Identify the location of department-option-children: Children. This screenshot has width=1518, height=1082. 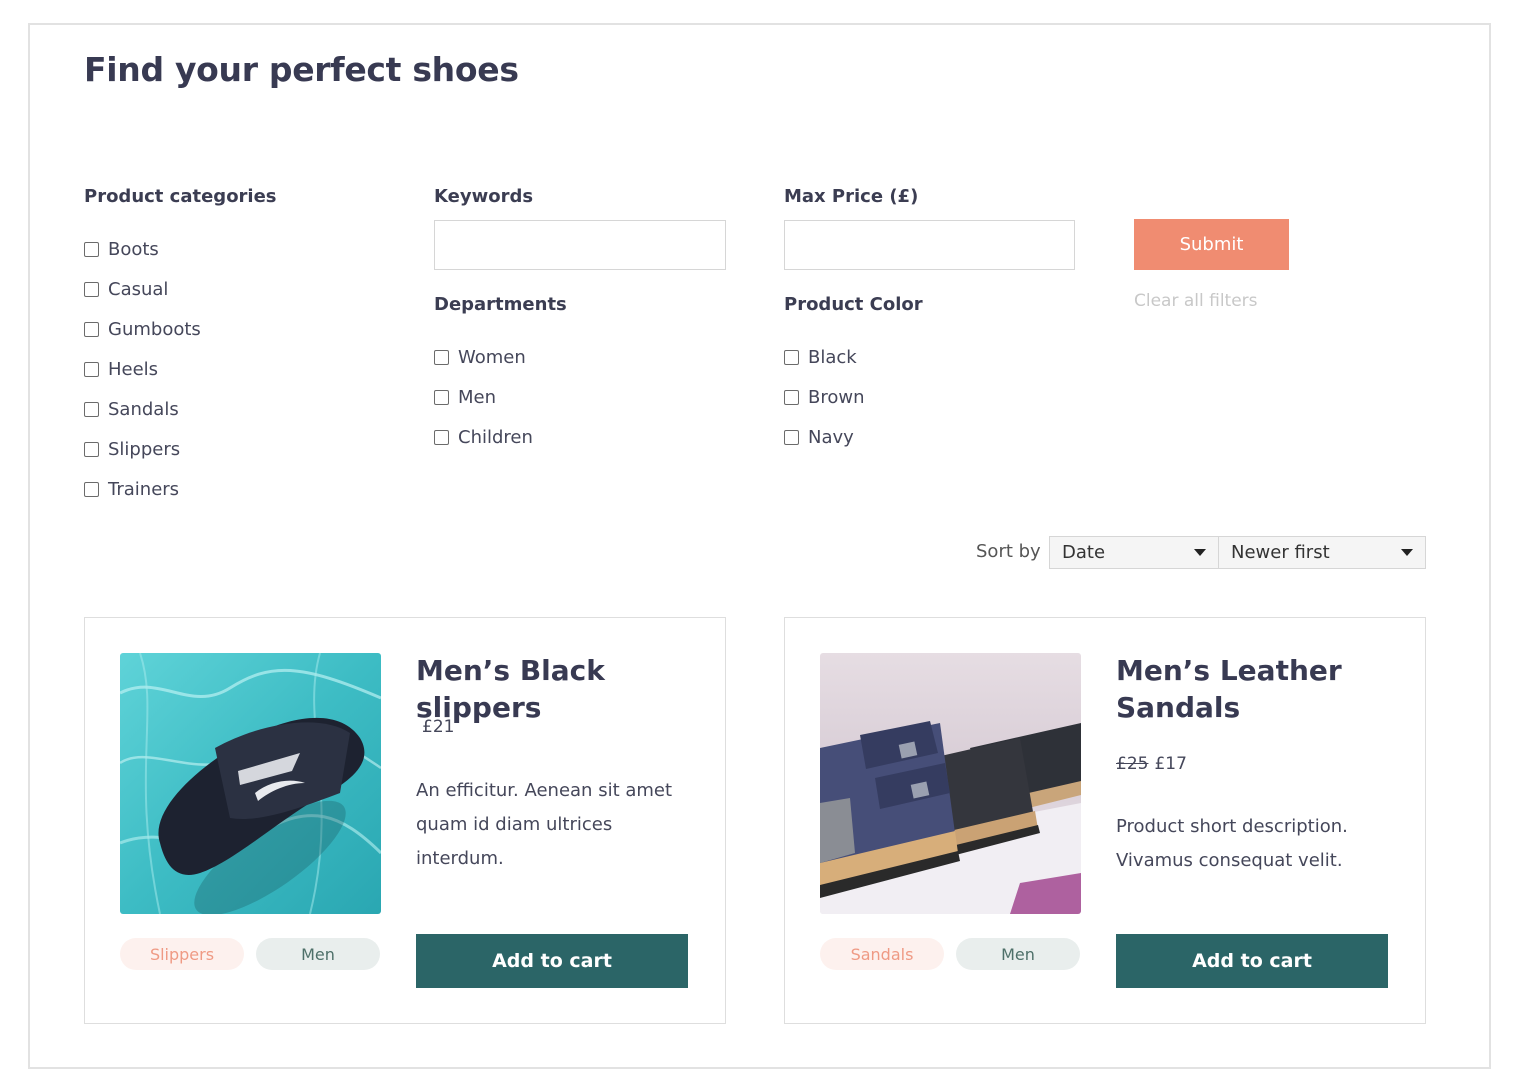
(483, 437).